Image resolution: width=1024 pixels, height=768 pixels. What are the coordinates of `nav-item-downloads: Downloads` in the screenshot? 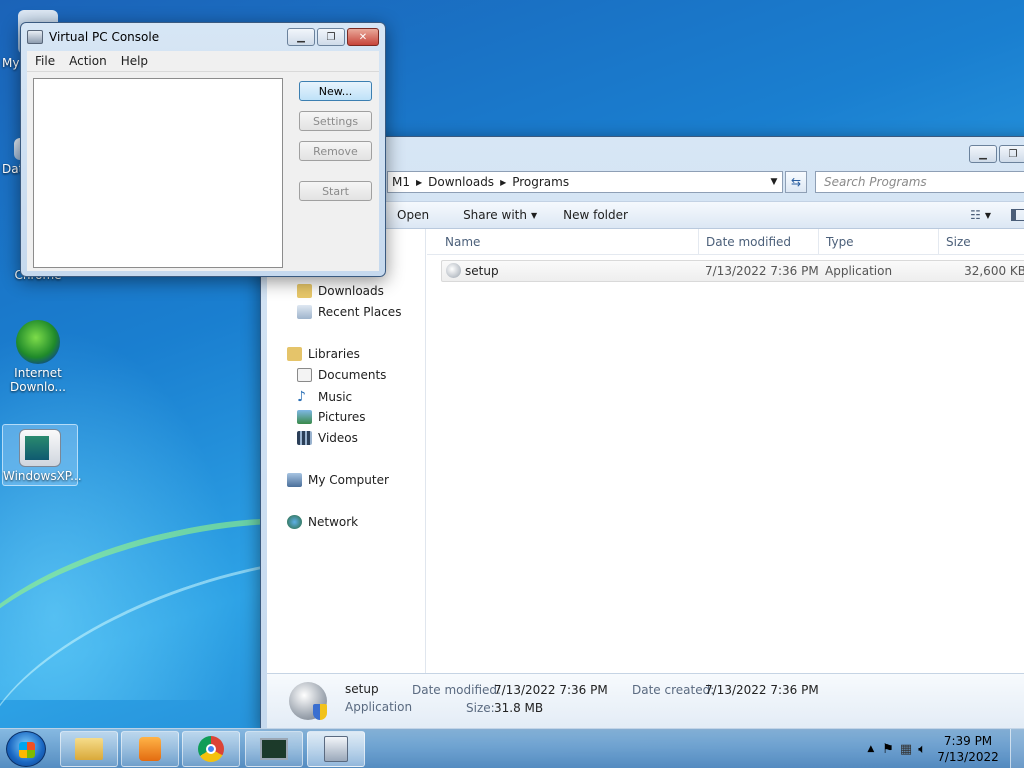 It's located at (340, 291).